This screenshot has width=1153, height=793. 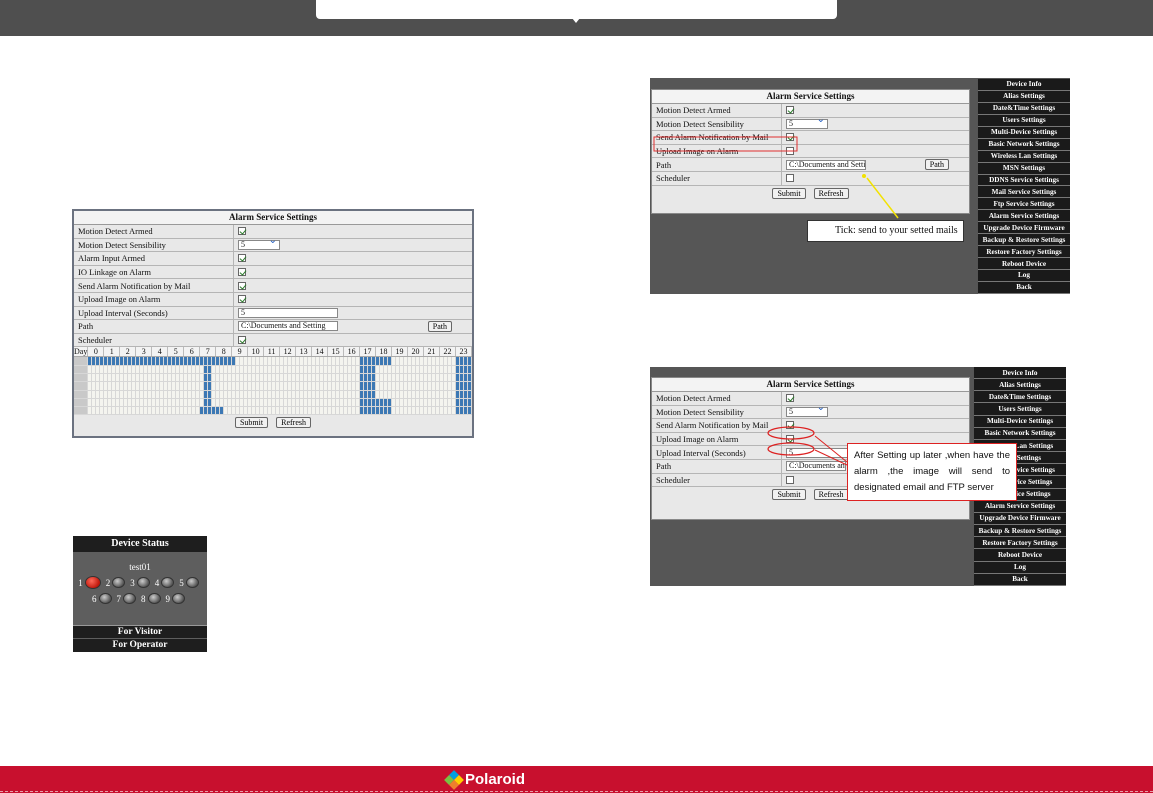 What do you see at coordinates (154, 598) in the screenshot?
I see `device-slot-8-icon` at bounding box center [154, 598].